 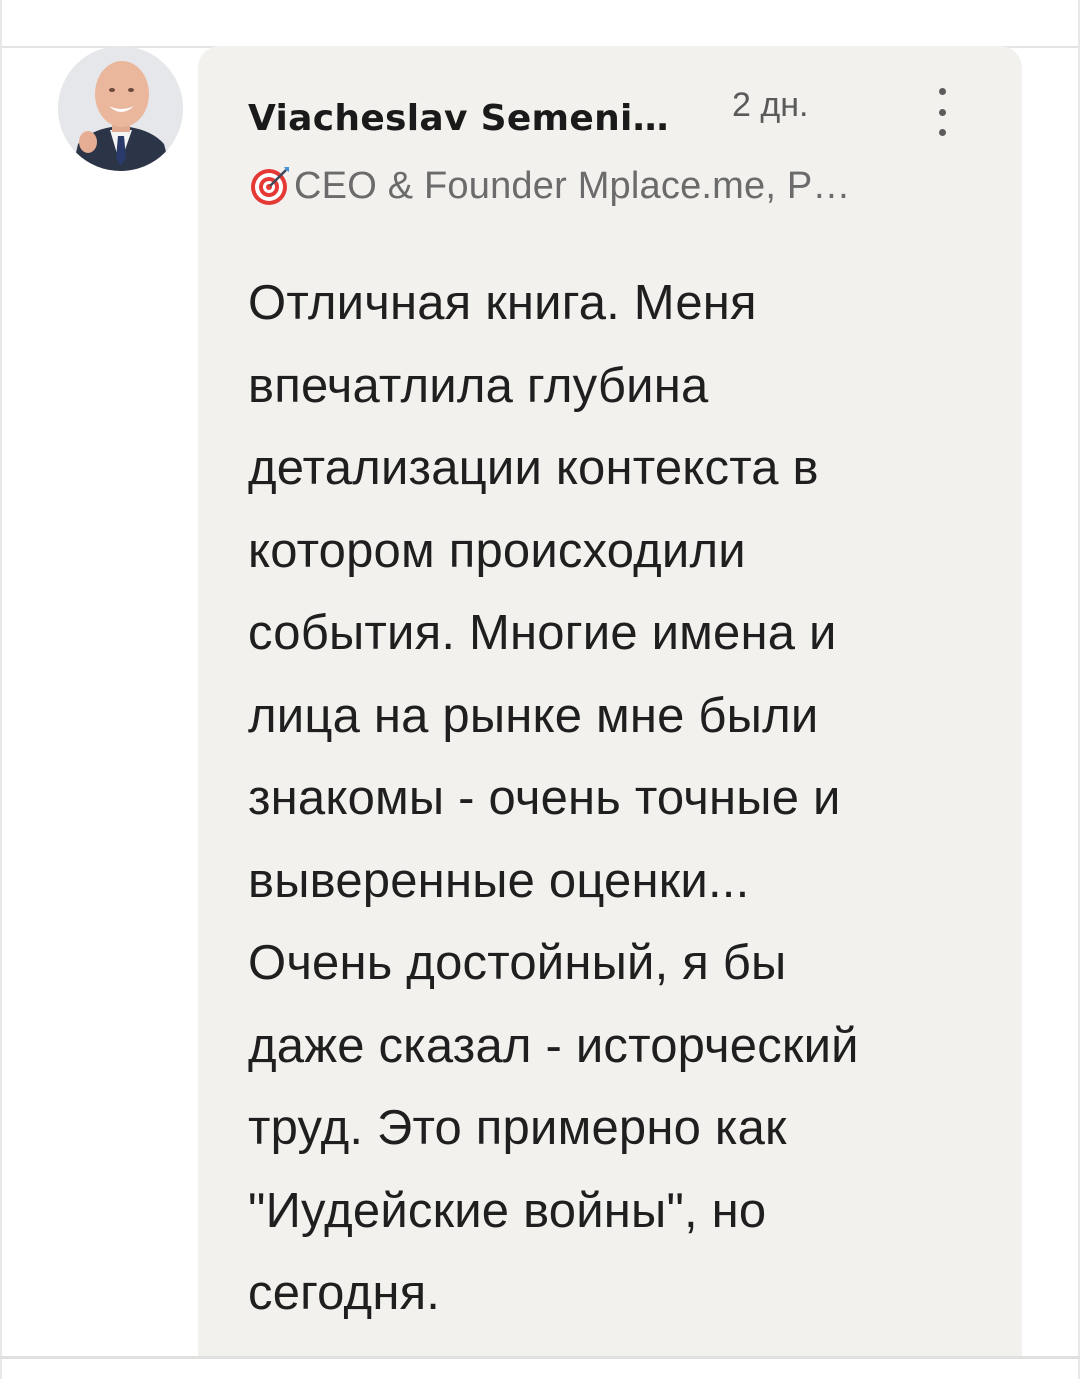 I want to click on comment-text-line: труд. Это примерно как, so click(x=517, y=1128).